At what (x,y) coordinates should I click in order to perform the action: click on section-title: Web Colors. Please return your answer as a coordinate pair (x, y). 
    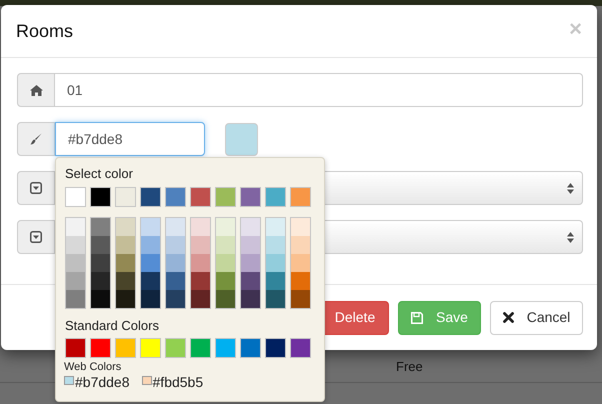
    Looking at the image, I should click on (93, 367).